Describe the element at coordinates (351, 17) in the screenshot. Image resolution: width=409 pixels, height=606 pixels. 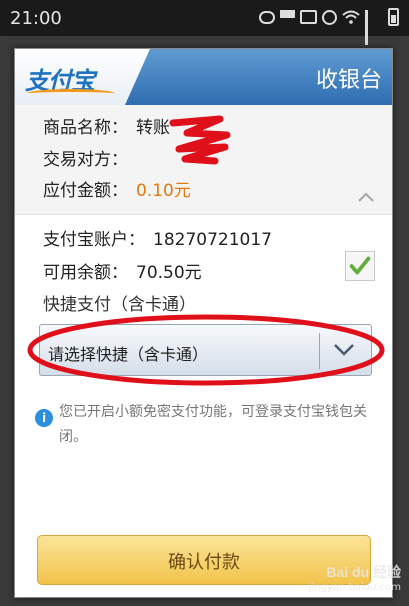
I see `wifi-icon` at that location.